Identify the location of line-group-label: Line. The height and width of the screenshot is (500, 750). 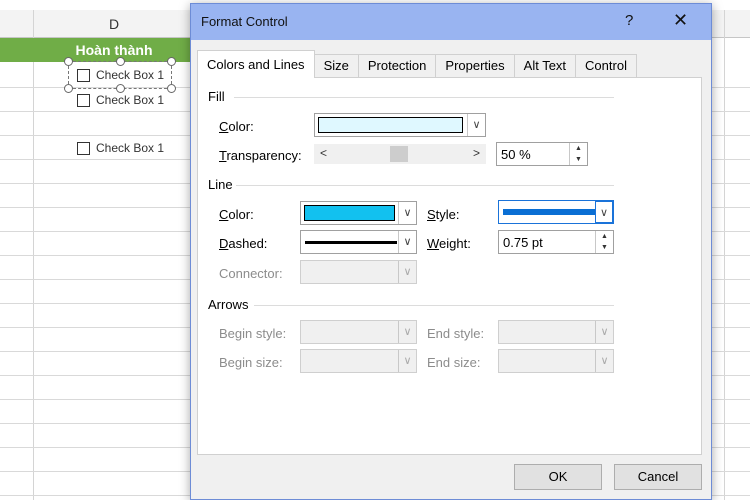
(220, 184).